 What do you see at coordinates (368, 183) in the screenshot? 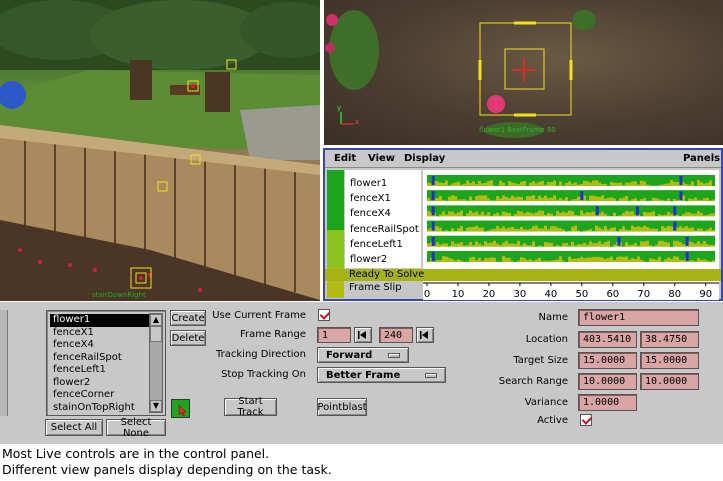
I see `track-name: flower1` at bounding box center [368, 183].